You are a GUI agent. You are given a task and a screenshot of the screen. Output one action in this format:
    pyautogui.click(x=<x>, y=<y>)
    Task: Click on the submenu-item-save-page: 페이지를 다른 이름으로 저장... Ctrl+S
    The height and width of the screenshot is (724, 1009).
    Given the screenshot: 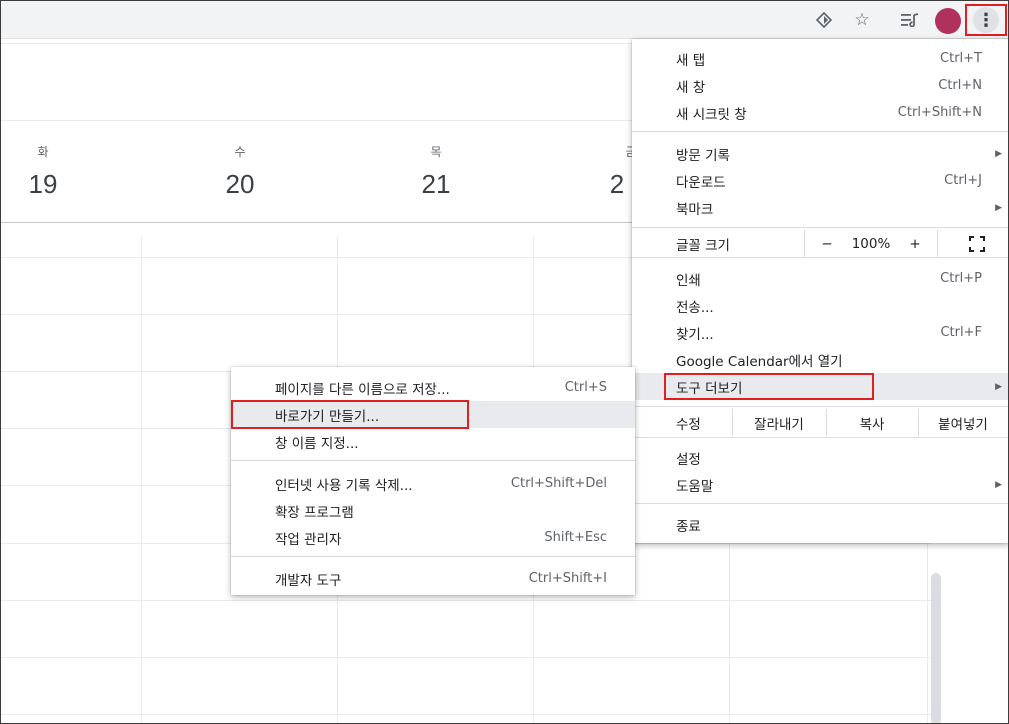 What is the action you would take?
    pyautogui.click(x=433, y=387)
    